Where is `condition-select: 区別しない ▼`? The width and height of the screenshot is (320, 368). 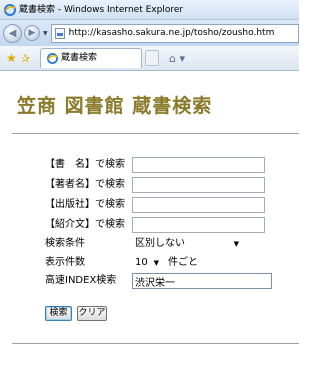
condition-select: 区別しない ▼ is located at coordinates (187, 244).